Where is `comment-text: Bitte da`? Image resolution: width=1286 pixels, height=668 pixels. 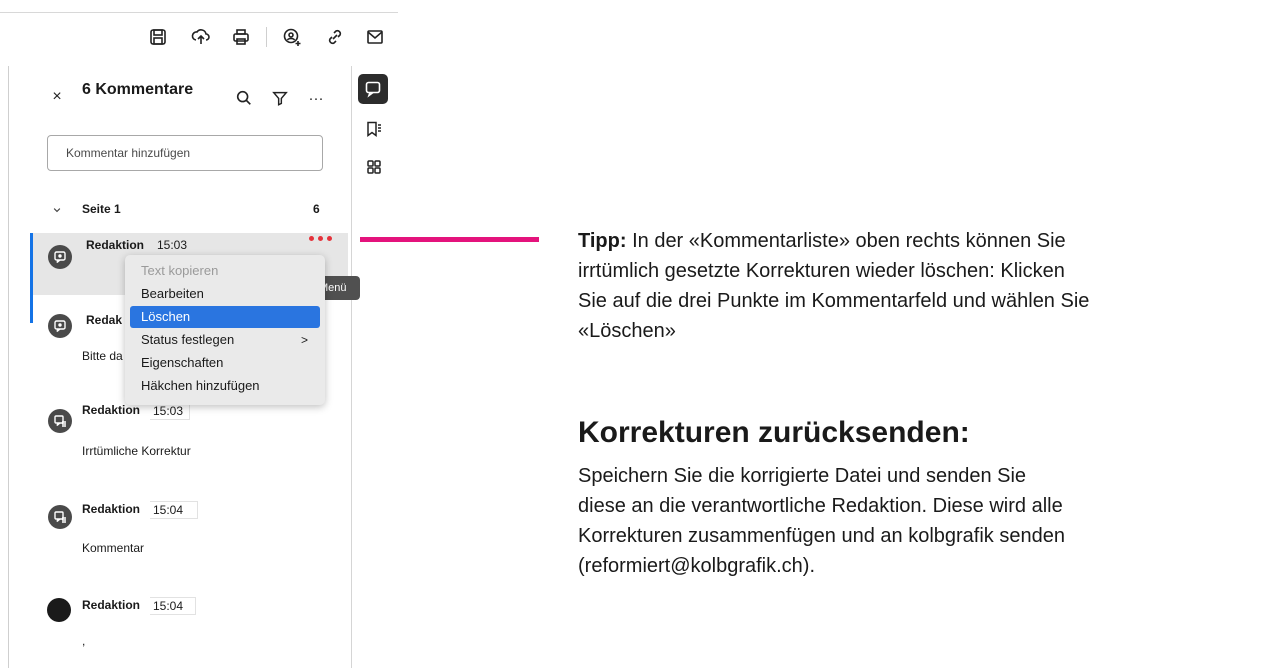
comment-text: Bitte da is located at coordinates (102, 356).